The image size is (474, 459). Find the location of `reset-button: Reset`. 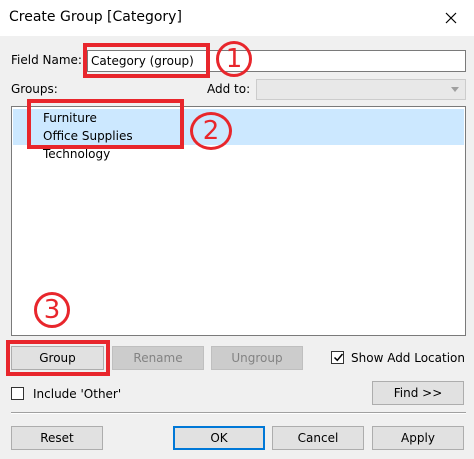

reset-button: Reset is located at coordinates (57, 438).